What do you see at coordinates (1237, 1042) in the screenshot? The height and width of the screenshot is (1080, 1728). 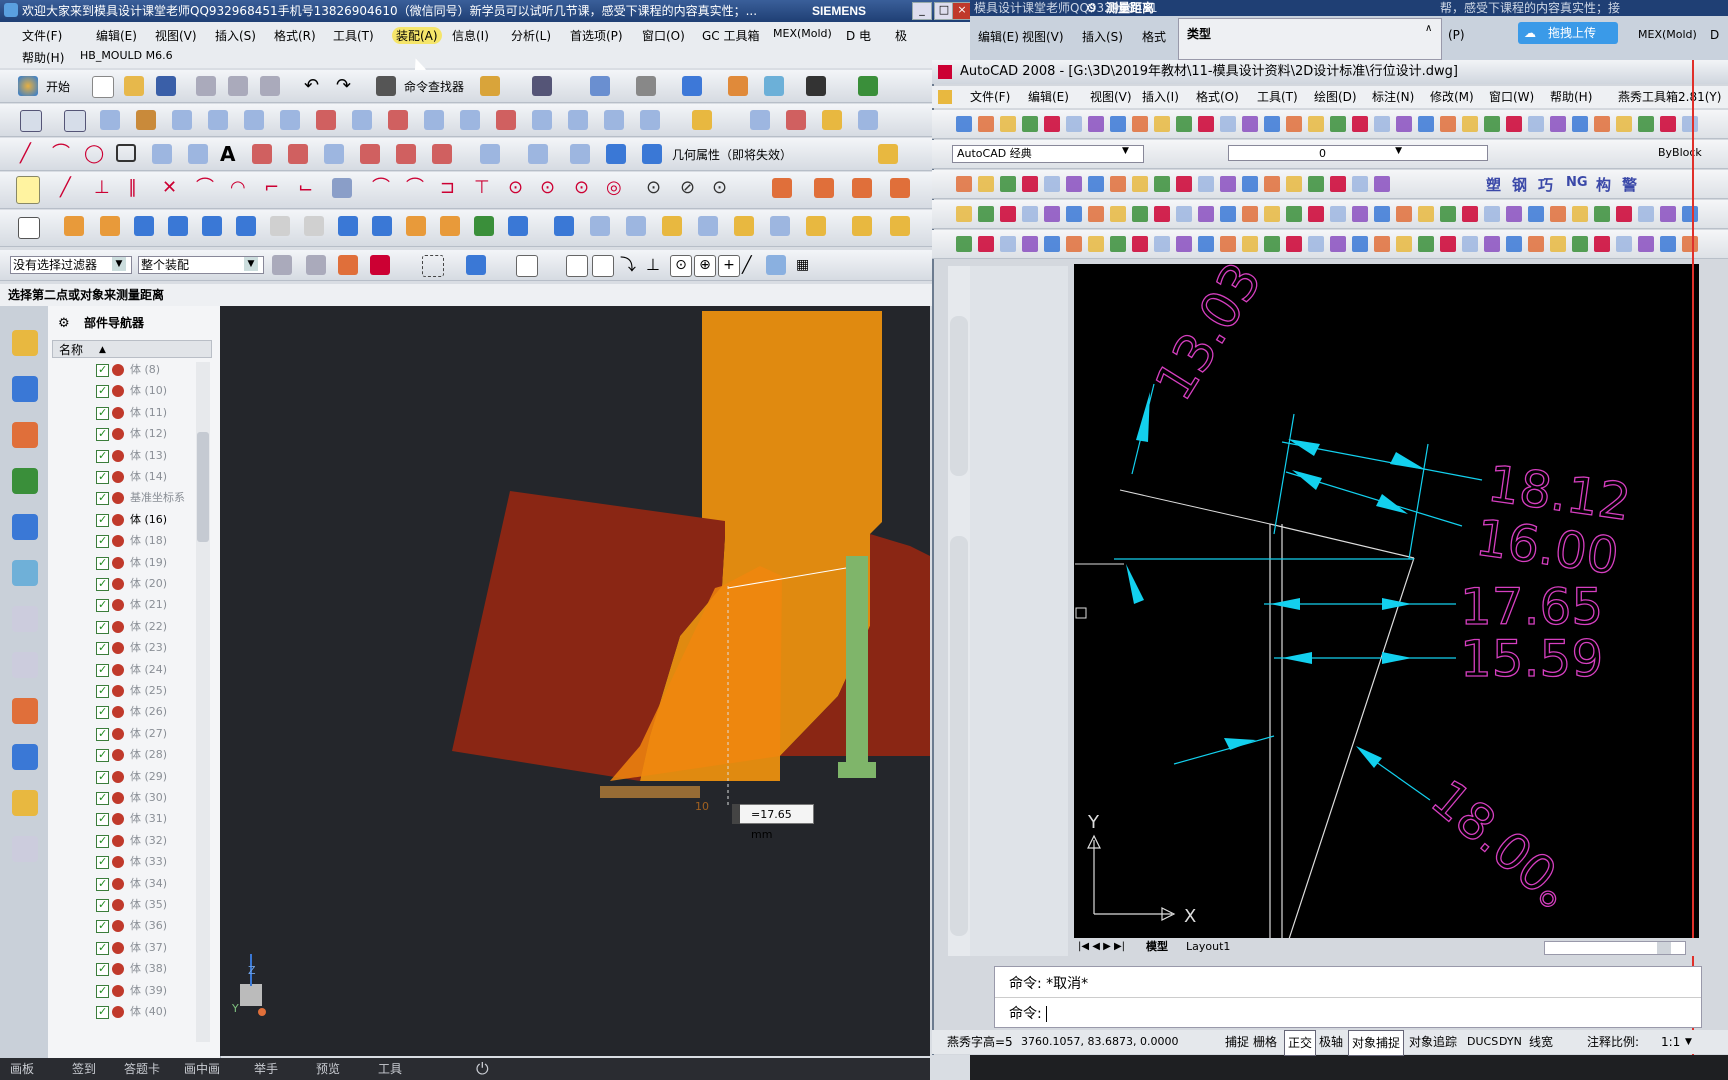 I see `status-snap: 捕捉` at bounding box center [1237, 1042].